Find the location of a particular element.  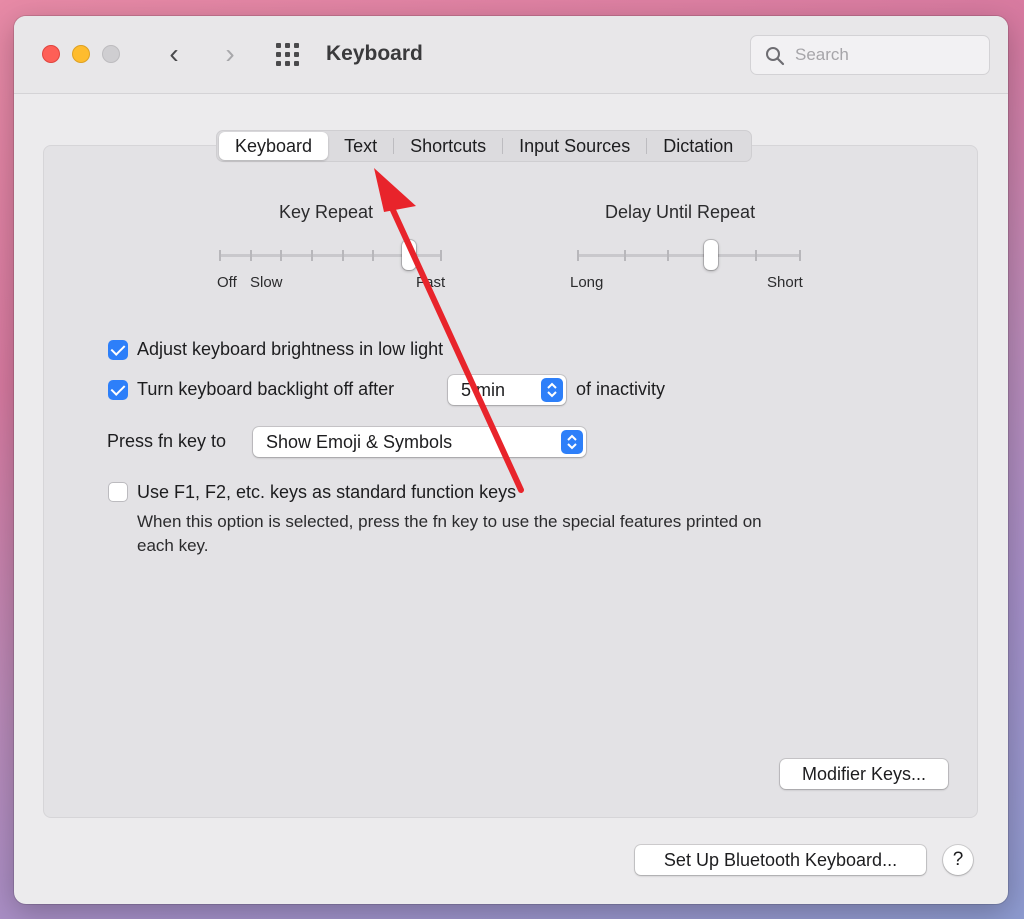

brightness-label: Adjust keyboard brightness in low light is located at coordinates (290, 349).